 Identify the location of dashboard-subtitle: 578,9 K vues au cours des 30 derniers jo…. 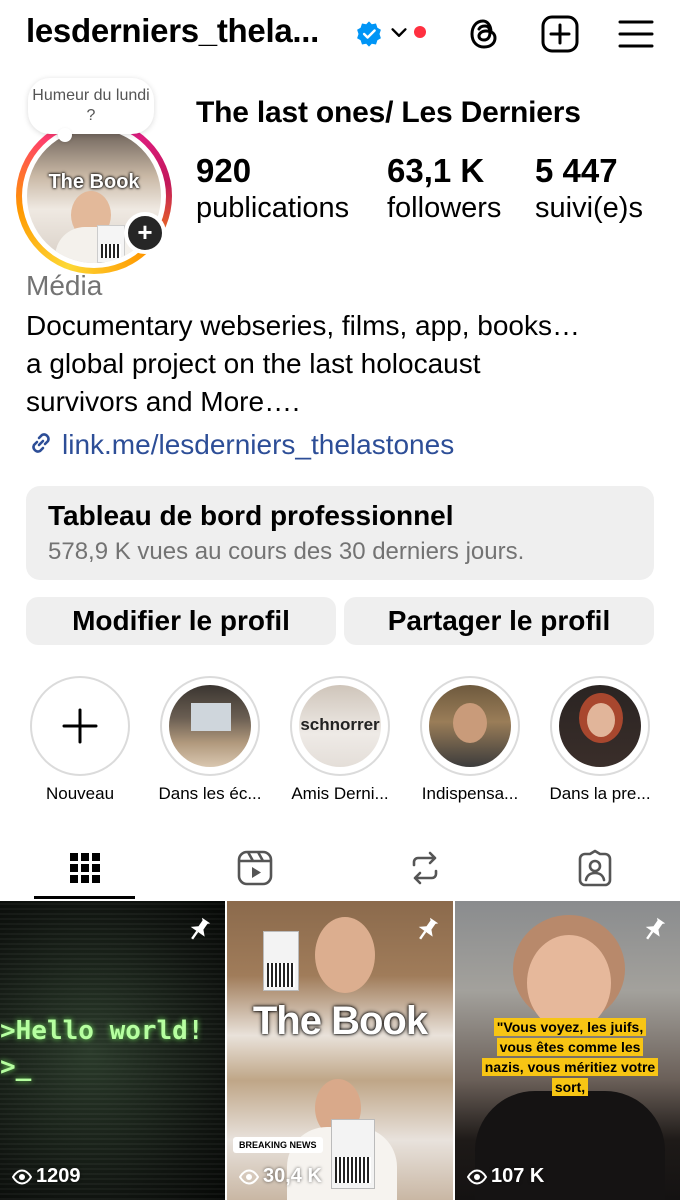
(286, 551).